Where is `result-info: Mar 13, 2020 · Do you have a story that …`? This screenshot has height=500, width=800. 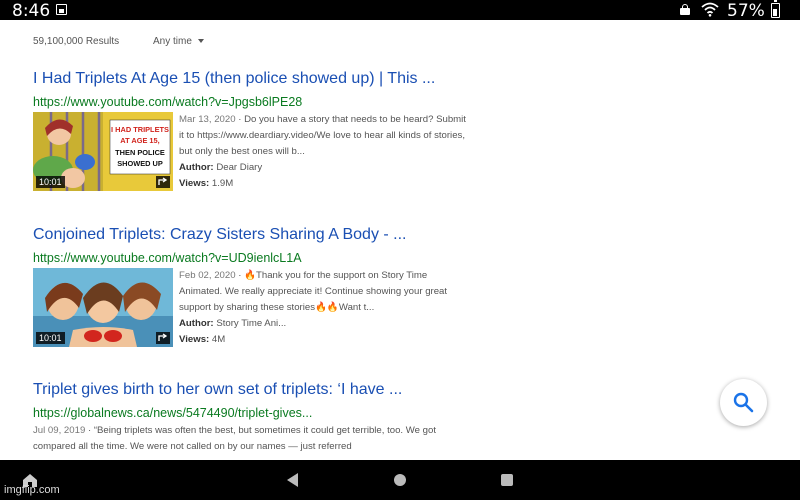
result-info: Mar 13, 2020 · Do you have a story that … is located at coordinates (324, 152).